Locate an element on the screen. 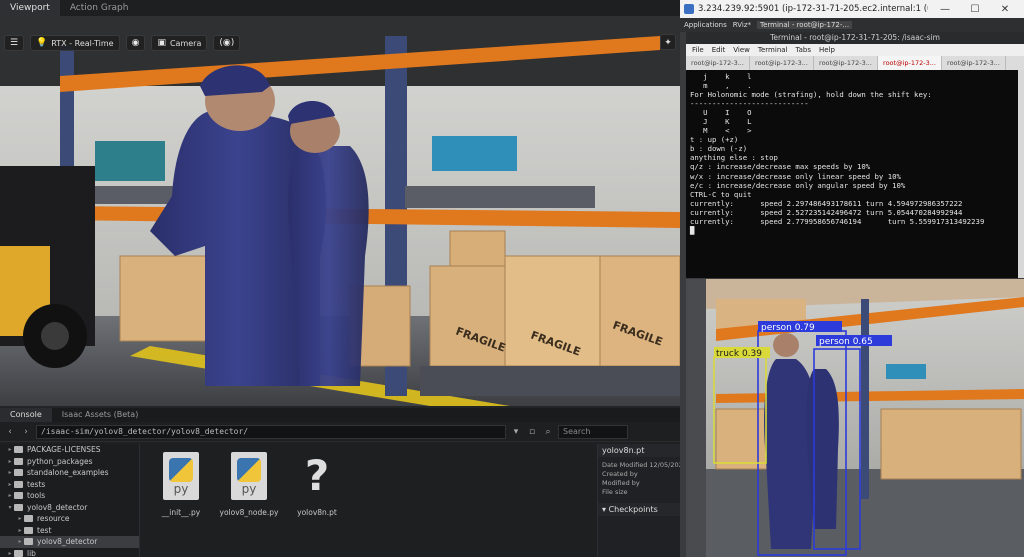 The height and width of the screenshot is (557, 1024). property-modified-by: Modified by is located at coordinates (621, 483).